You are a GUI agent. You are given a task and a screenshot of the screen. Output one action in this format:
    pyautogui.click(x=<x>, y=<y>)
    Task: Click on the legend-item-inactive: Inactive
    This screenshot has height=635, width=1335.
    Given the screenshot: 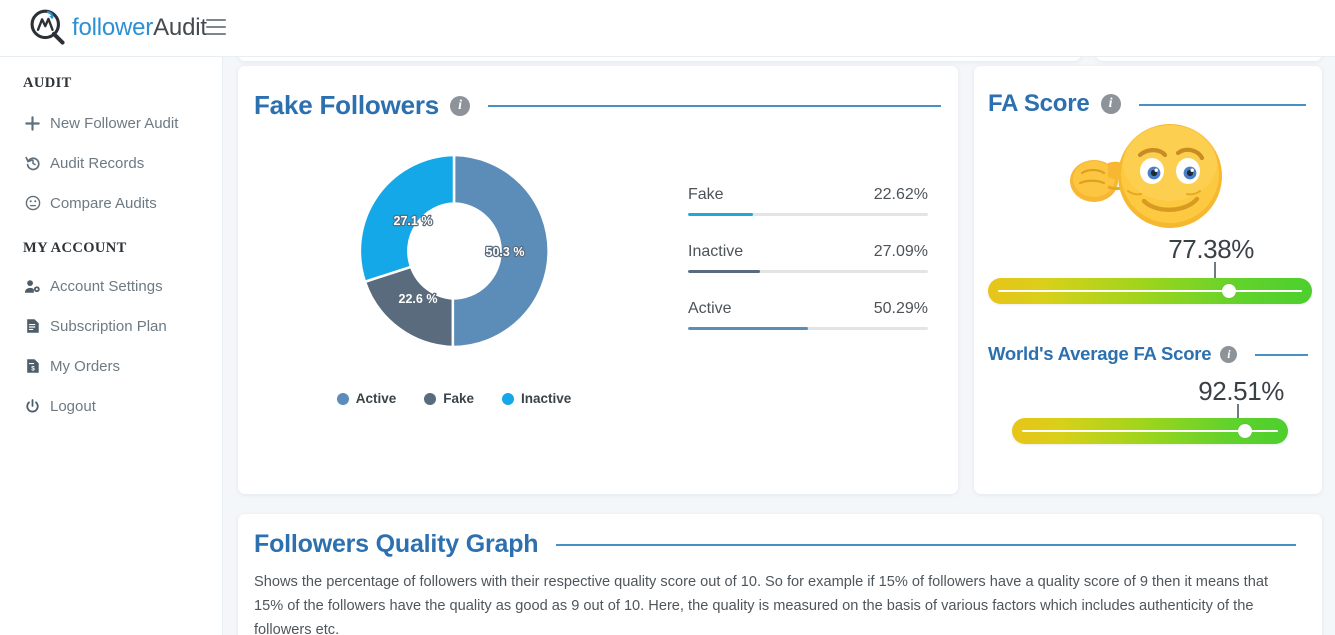 What is the action you would take?
    pyautogui.click(x=536, y=398)
    